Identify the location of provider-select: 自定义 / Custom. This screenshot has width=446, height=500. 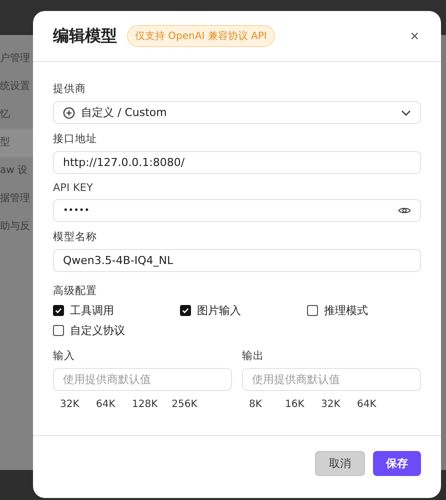
(237, 112).